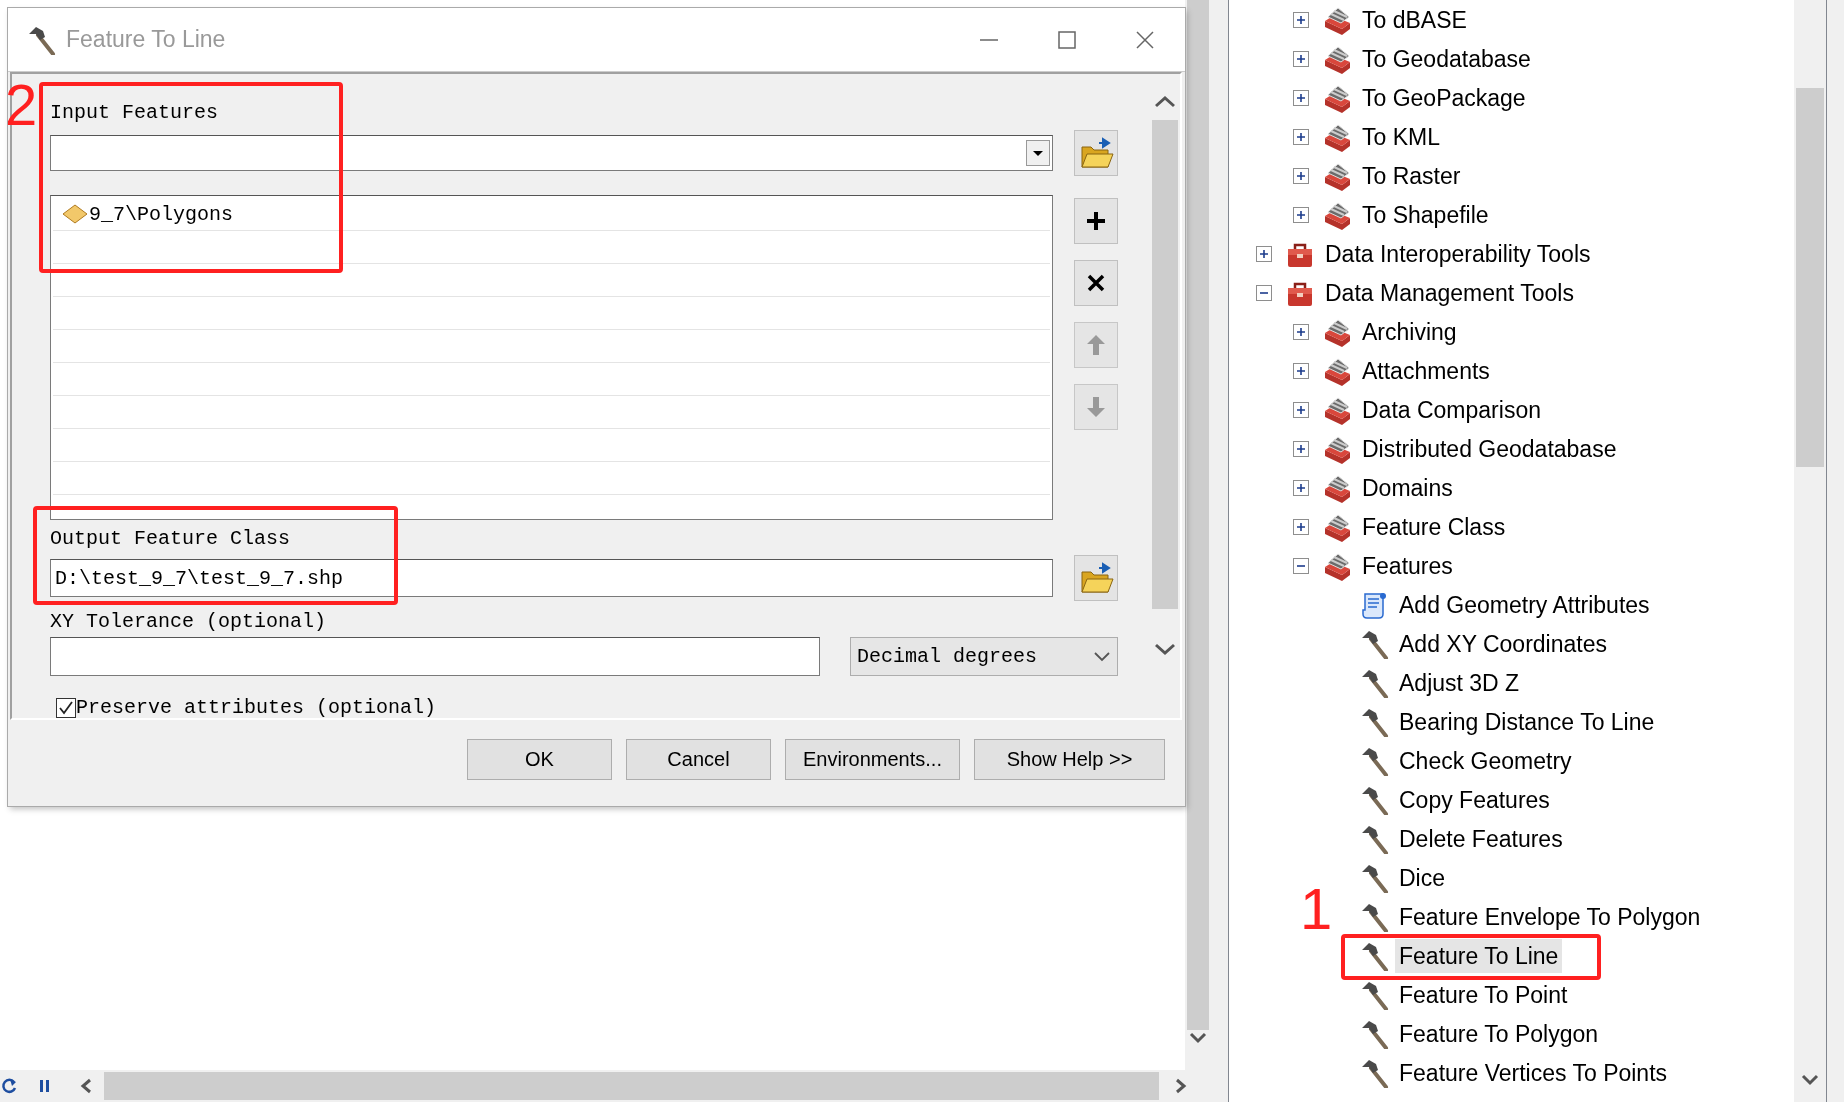  Describe the element at coordinates (1426, 370) in the screenshot. I see `tree-item: Attachments` at that location.